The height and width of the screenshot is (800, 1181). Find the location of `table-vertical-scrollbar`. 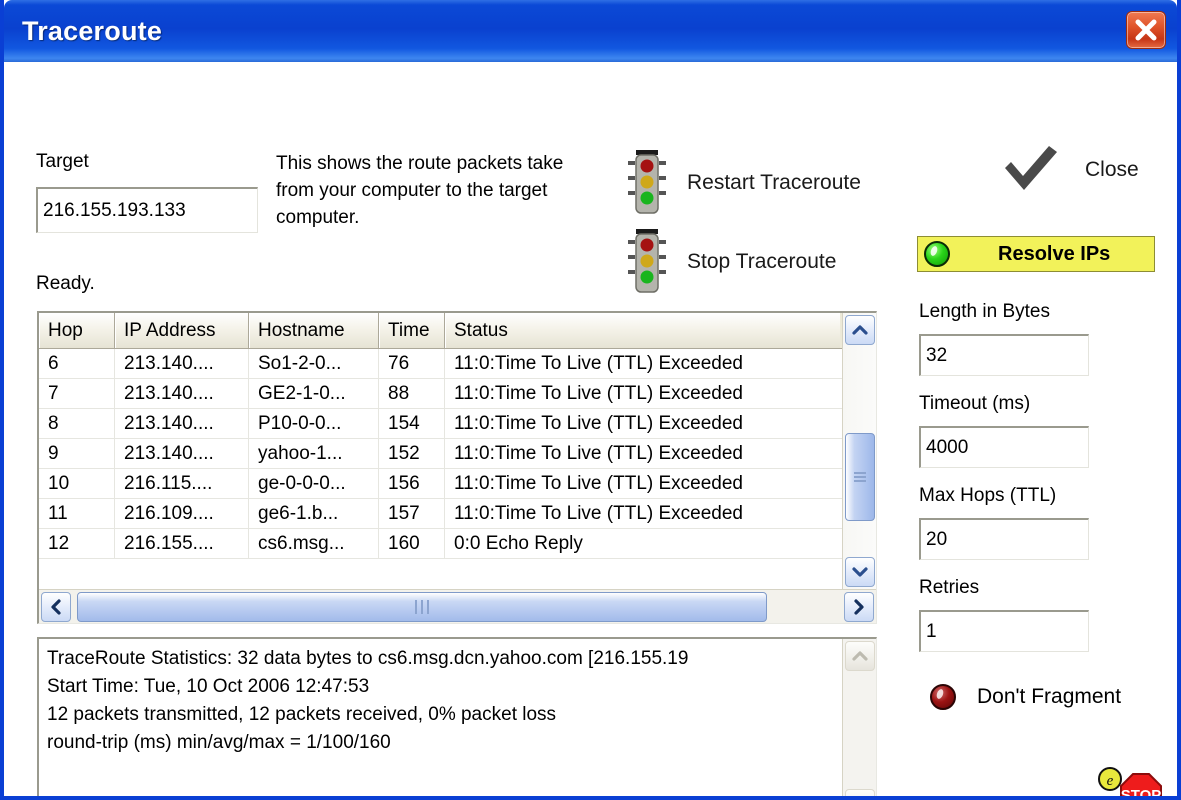

table-vertical-scrollbar is located at coordinates (859, 451).